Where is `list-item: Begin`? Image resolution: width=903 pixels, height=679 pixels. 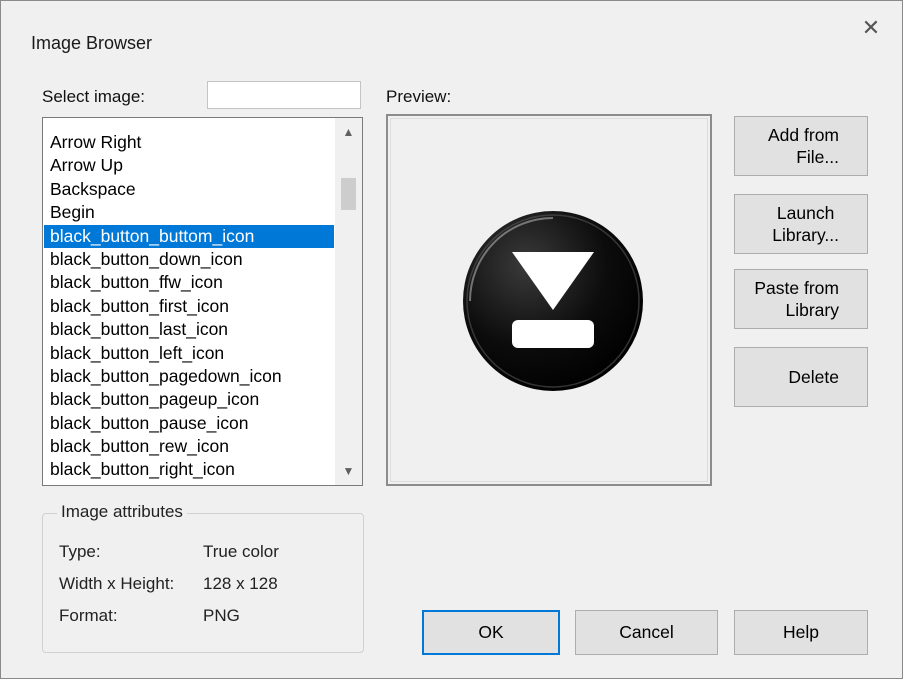
list-item: Begin is located at coordinates (189, 212).